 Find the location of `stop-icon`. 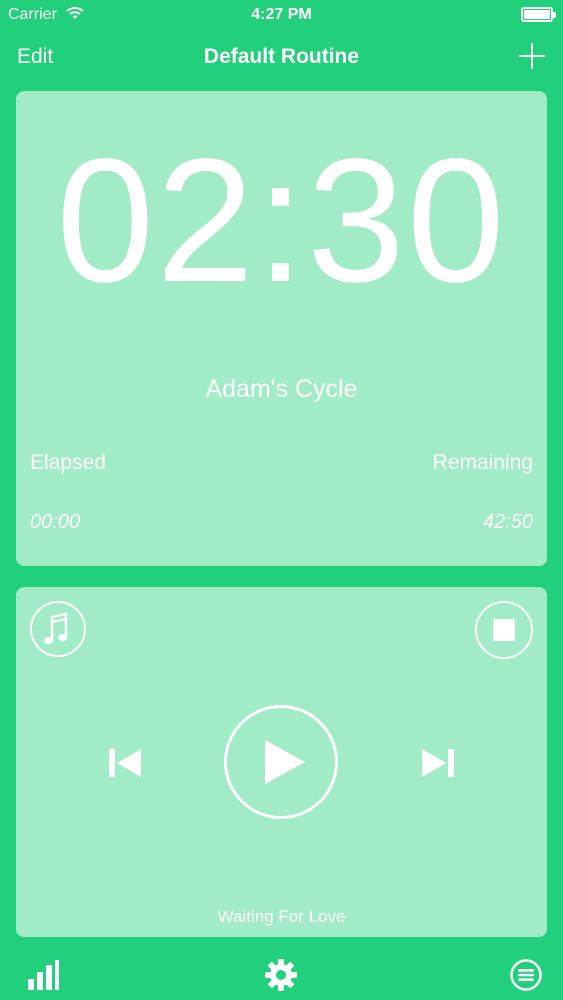

stop-icon is located at coordinates (504, 630).